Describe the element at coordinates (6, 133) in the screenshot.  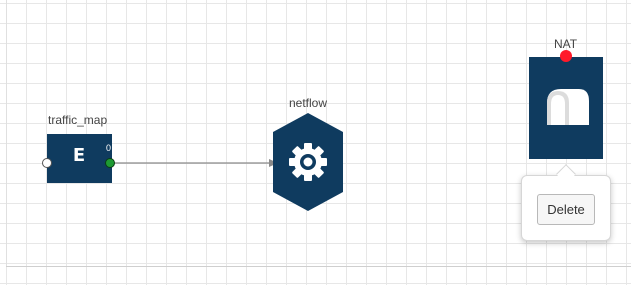
I see `canvas-left-edge` at that location.